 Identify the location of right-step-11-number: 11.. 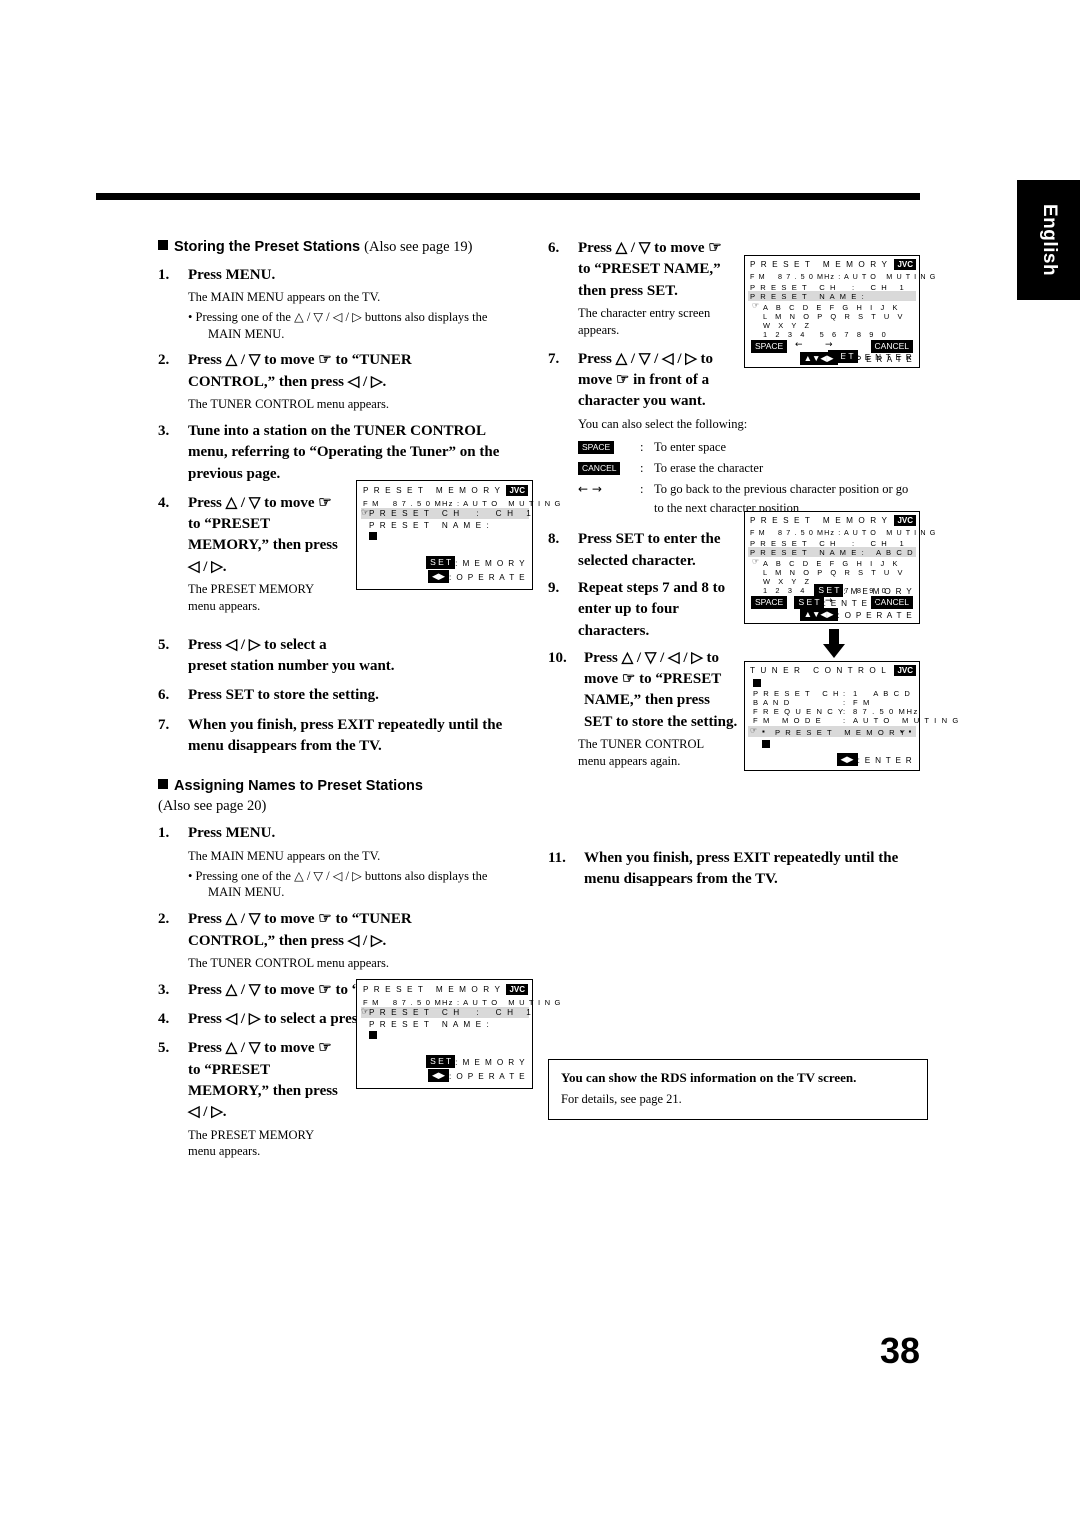
(557, 857).